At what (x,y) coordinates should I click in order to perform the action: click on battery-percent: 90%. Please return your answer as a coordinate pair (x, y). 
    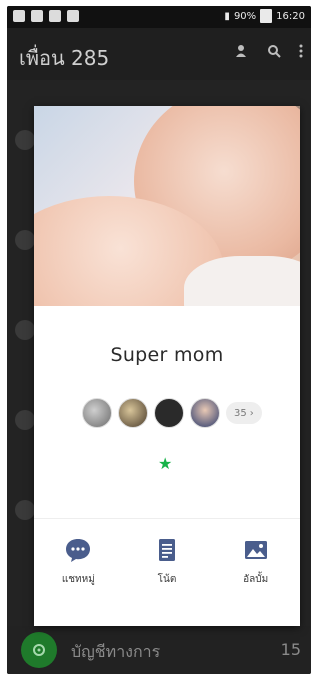
    Looking at the image, I should click on (245, 16).